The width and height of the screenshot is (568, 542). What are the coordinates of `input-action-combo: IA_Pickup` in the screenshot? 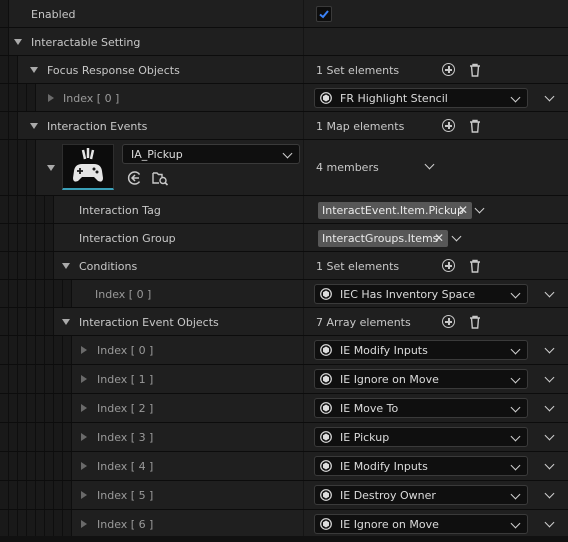 It's located at (211, 154).